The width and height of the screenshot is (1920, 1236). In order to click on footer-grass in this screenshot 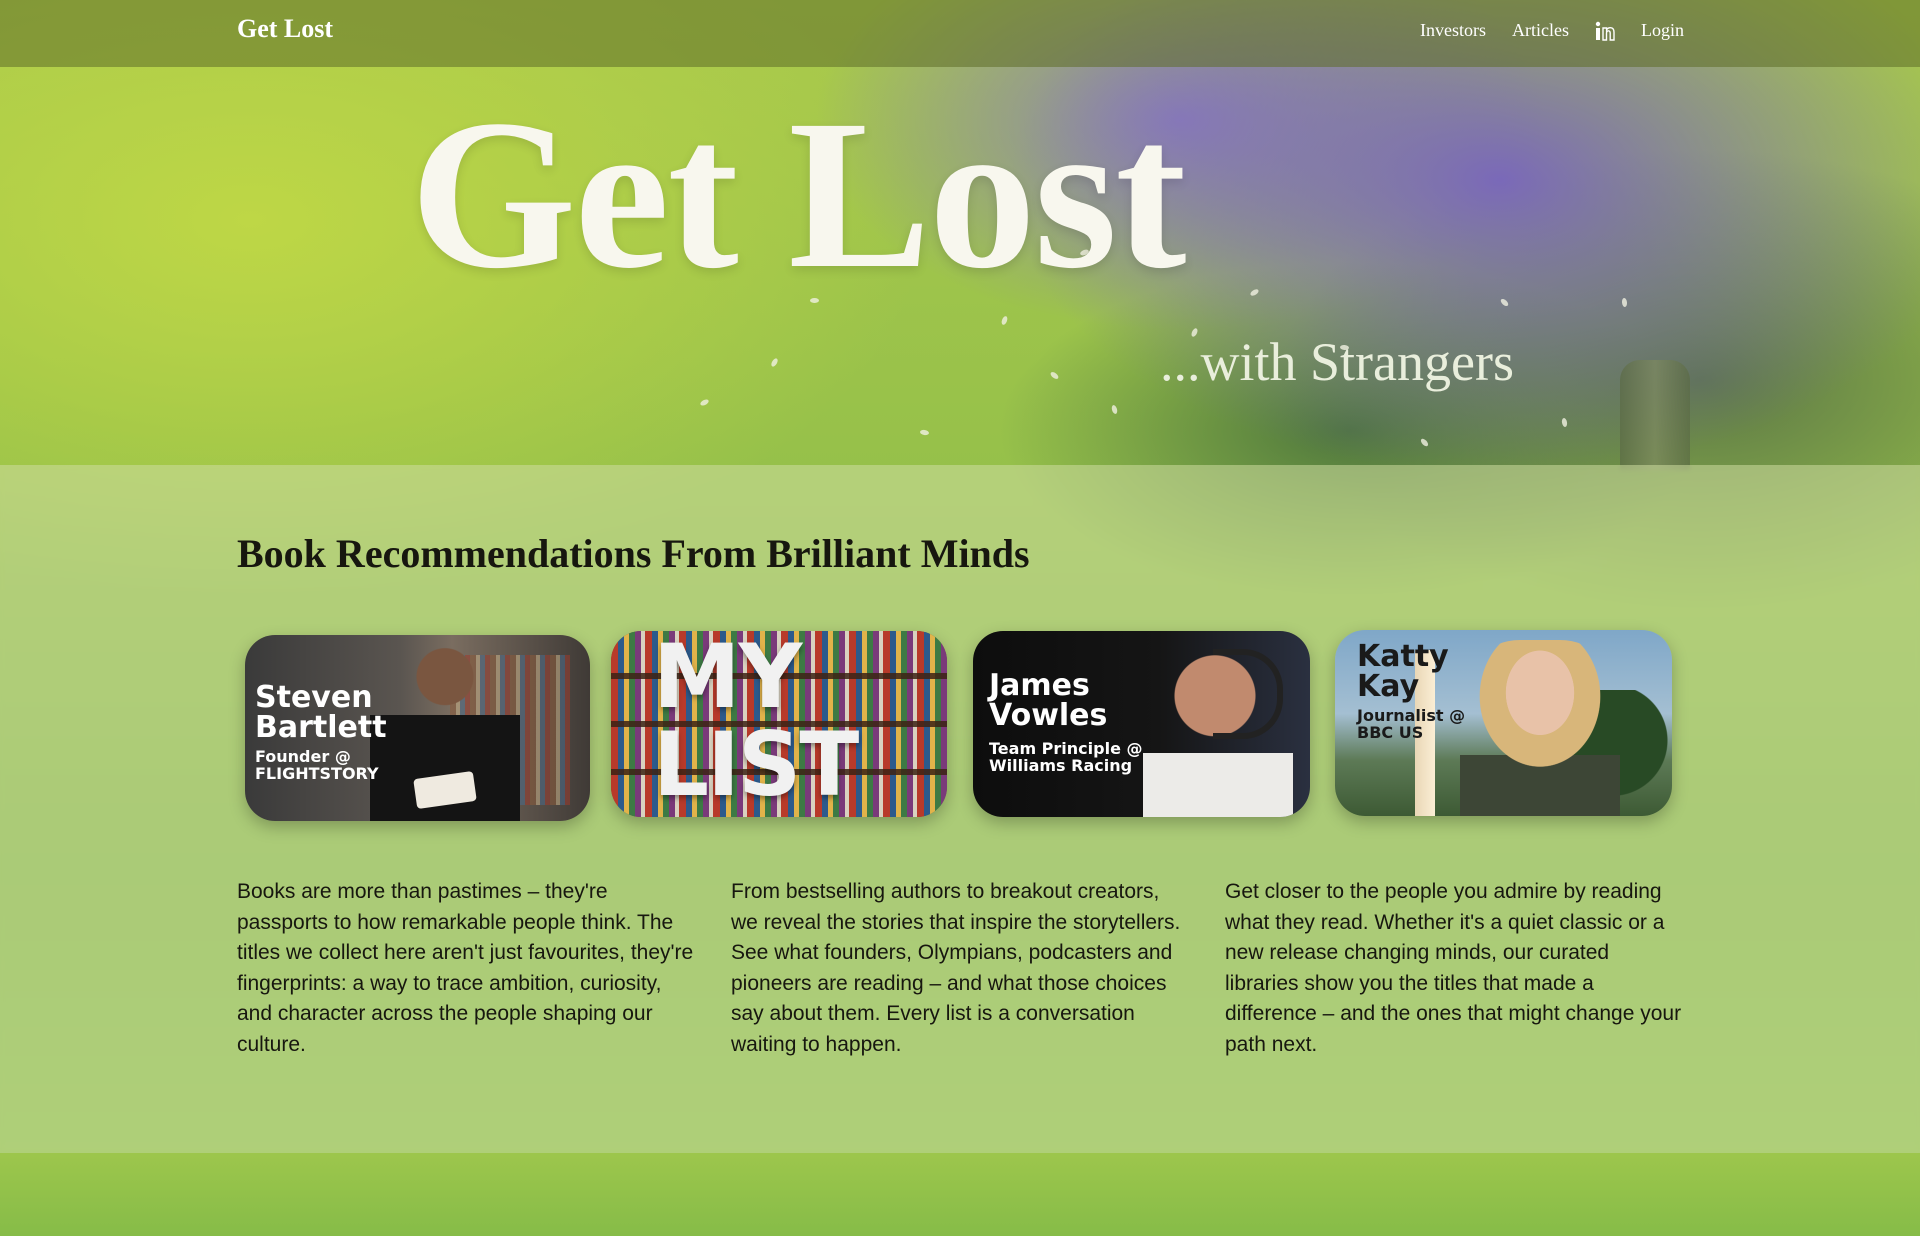, I will do `click(960, 1194)`.